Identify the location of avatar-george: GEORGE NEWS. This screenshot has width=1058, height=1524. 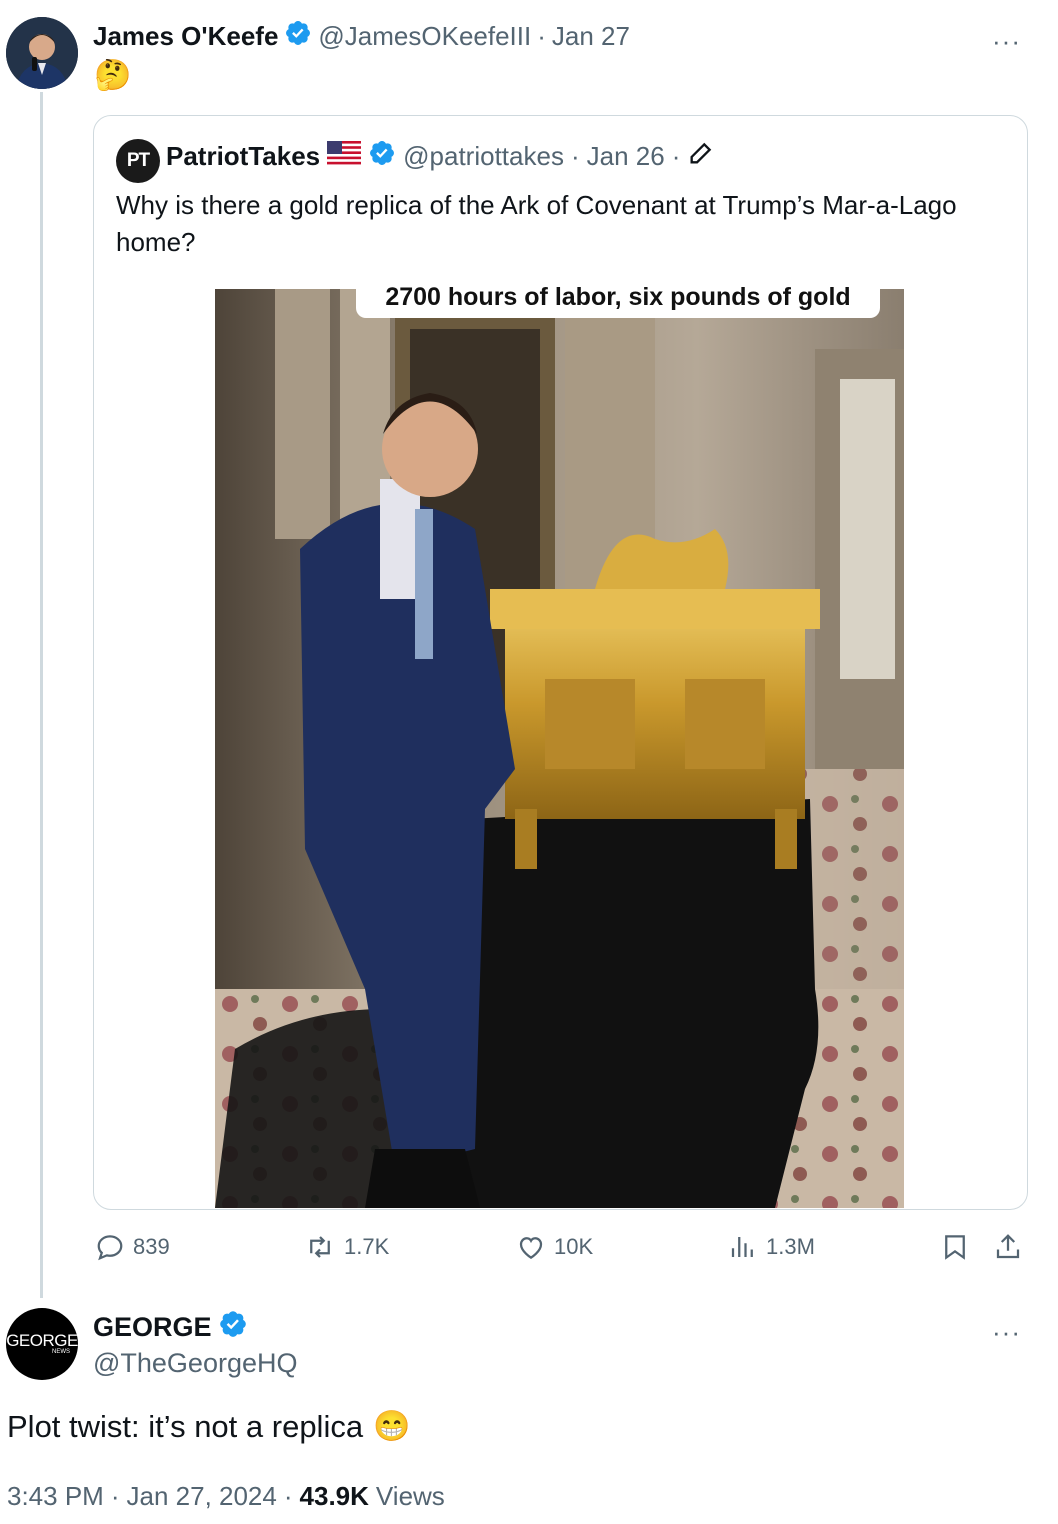
(42, 1344).